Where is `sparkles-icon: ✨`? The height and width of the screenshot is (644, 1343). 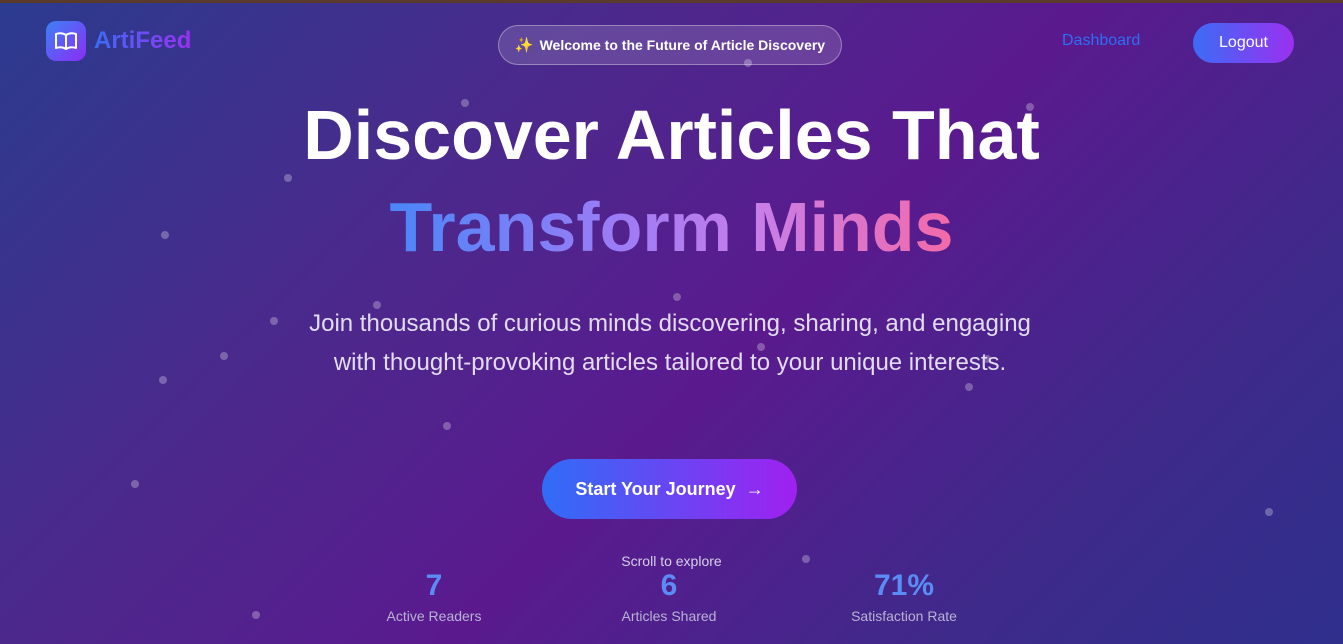
sparkles-icon: ✨ is located at coordinates (524, 45).